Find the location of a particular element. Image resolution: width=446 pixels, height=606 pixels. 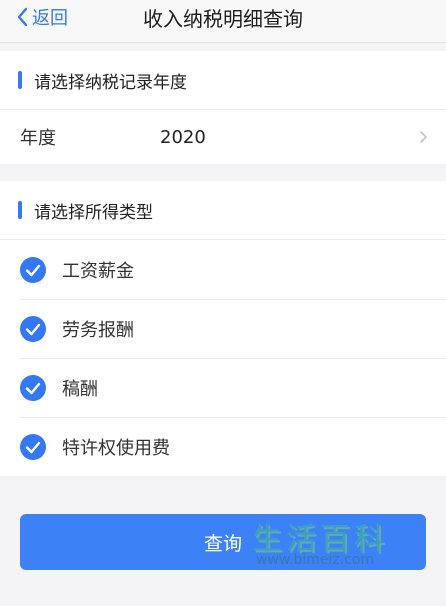

option-royalties: 特许权使用费 is located at coordinates (223, 446).